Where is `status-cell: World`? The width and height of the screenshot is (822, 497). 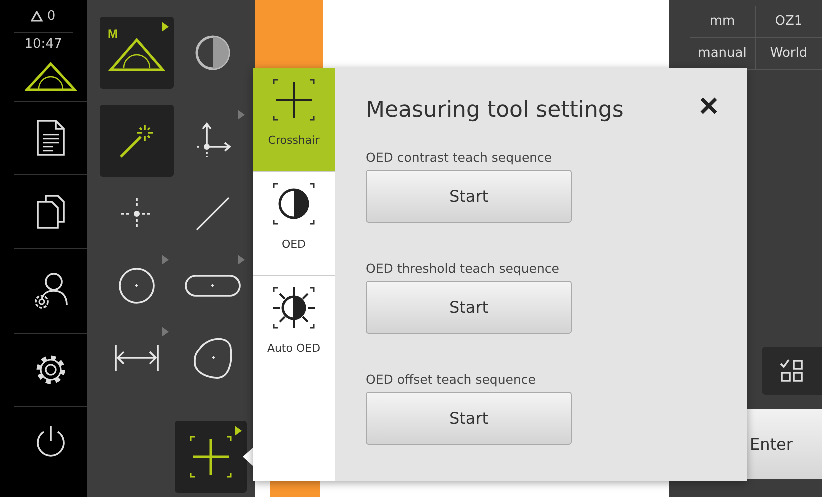
status-cell: World is located at coordinates (789, 54).